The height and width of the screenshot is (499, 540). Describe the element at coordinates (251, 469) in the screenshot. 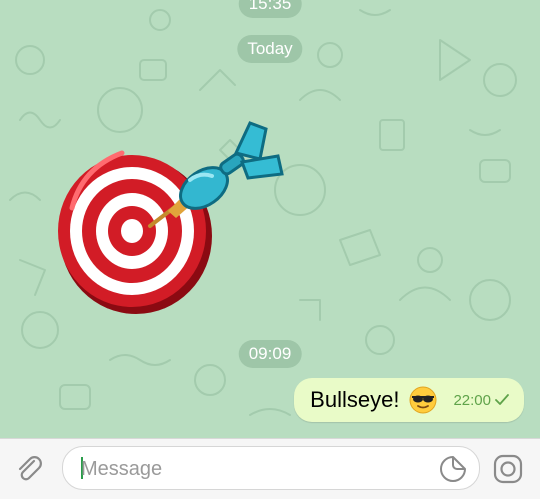

I see `message-input` at that location.